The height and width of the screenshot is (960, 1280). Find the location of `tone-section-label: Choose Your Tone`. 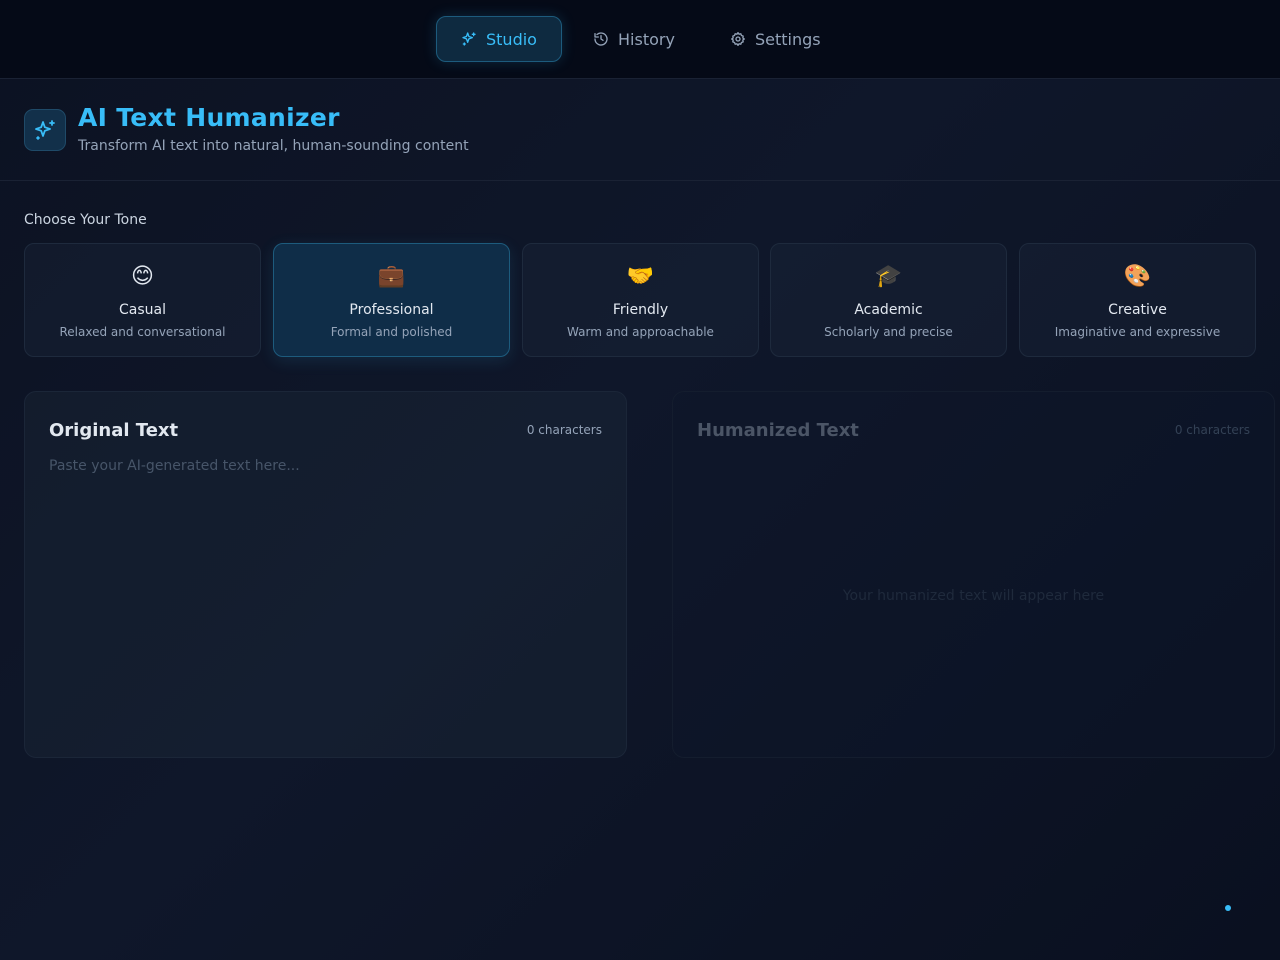

tone-section-label: Choose Your Tone is located at coordinates (85, 220).